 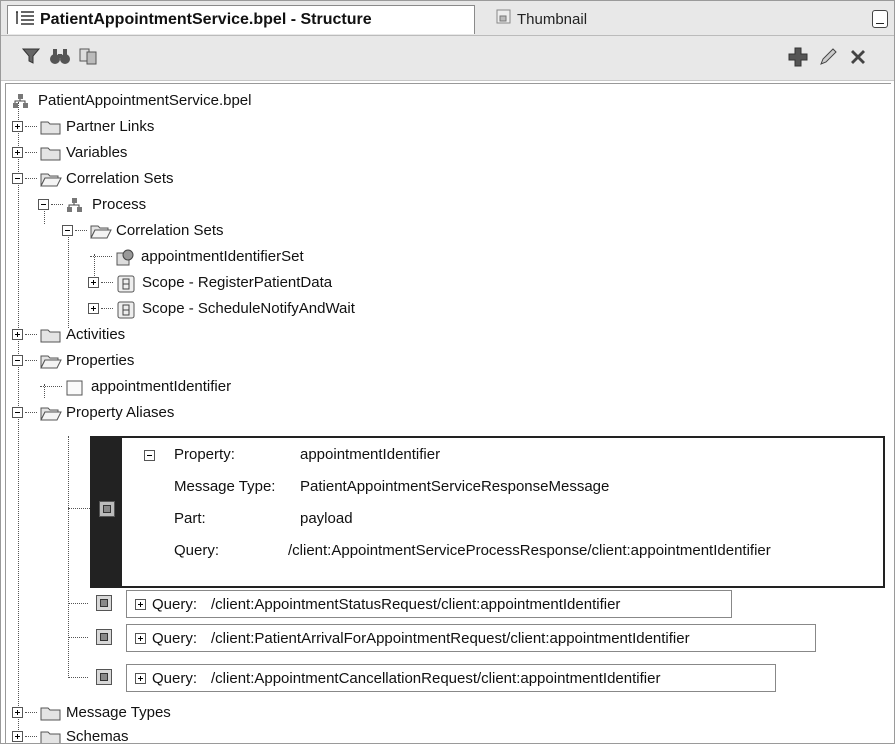 I want to click on tree-node-variables: Variables, so click(x=69, y=152).